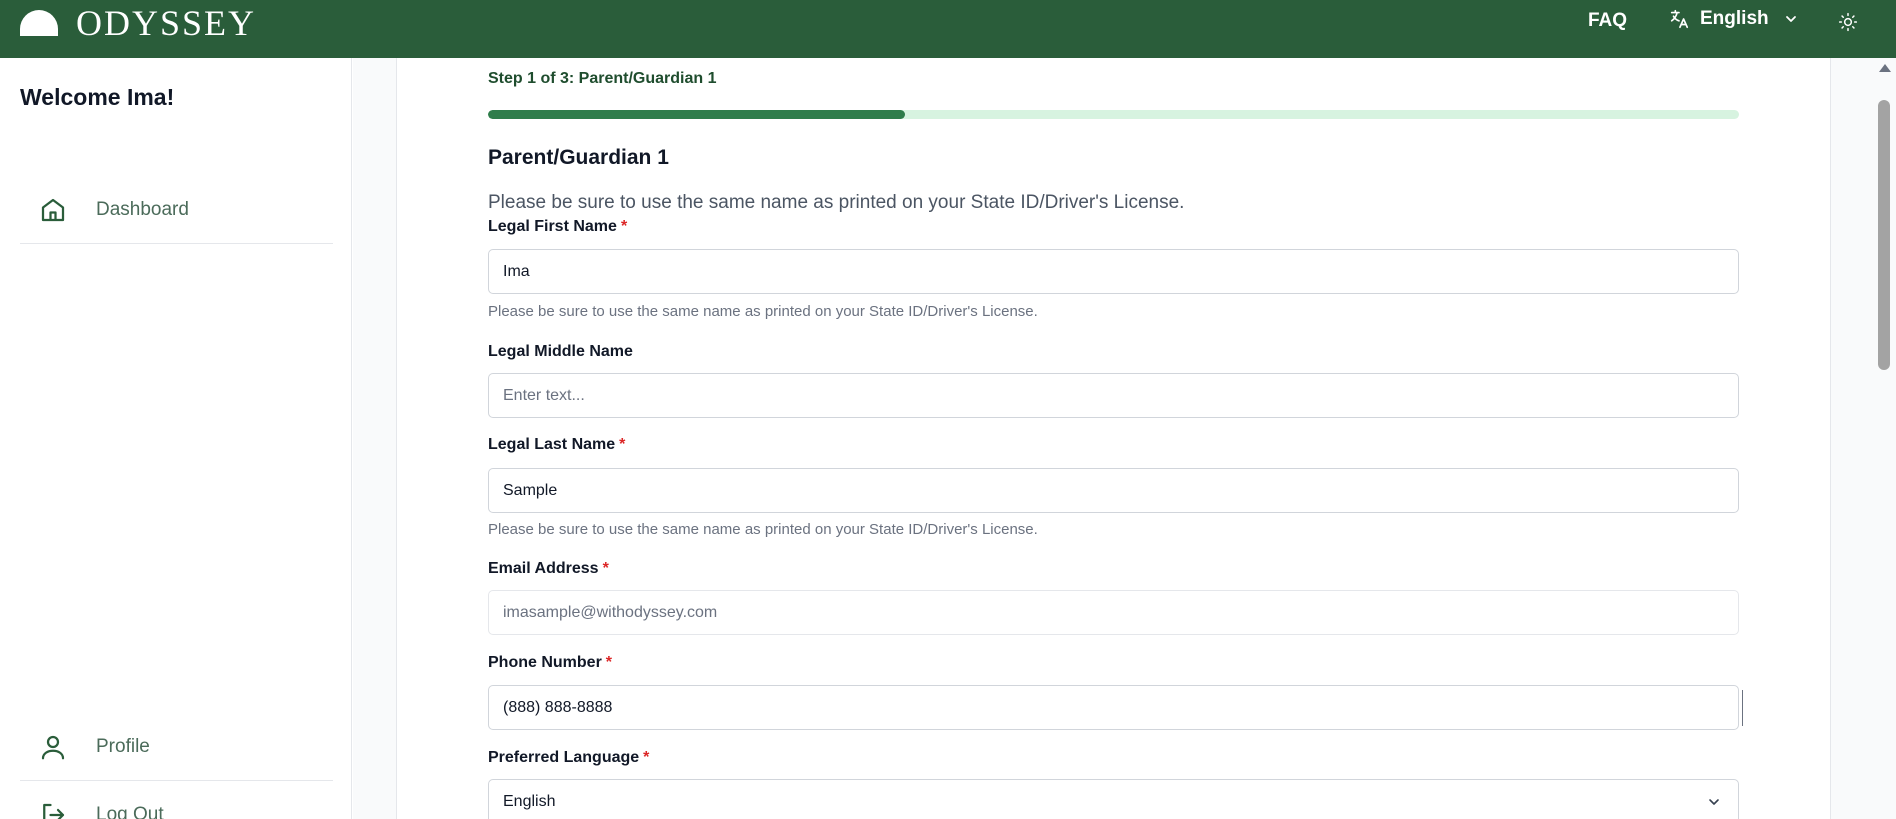 Image resolution: width=1896 pixels, height=819 pixels. Describe the element at coordinates (948, 29) in the screenshot. I see `top-navbar: ODYSSEY FAQ English` at that location.